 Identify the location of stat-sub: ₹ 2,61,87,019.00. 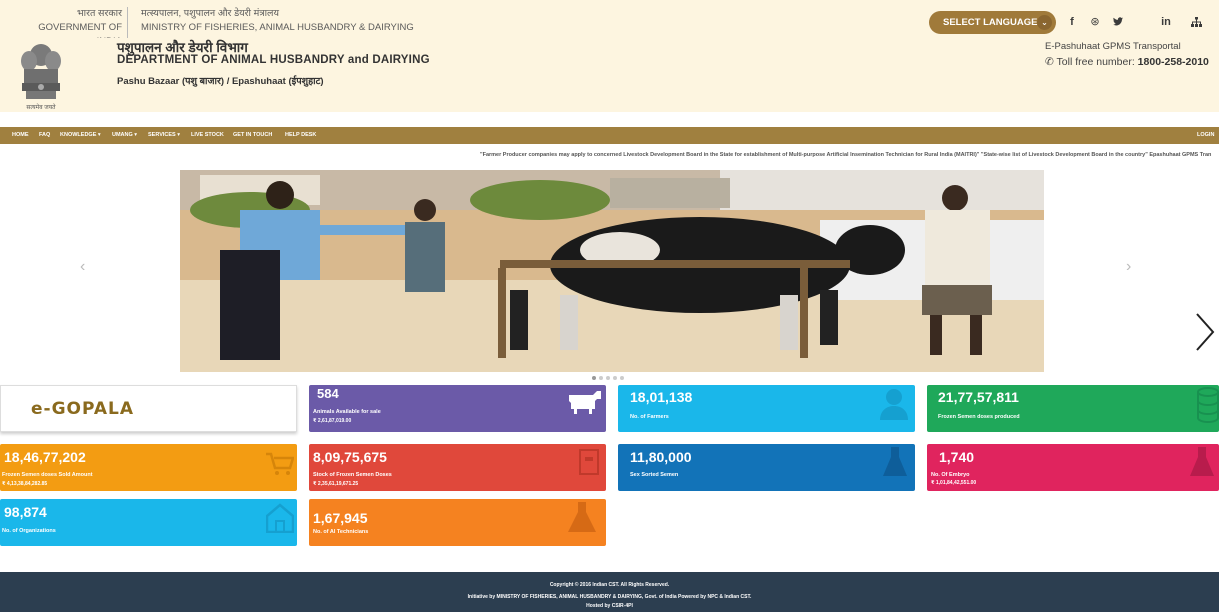
(332, 421).